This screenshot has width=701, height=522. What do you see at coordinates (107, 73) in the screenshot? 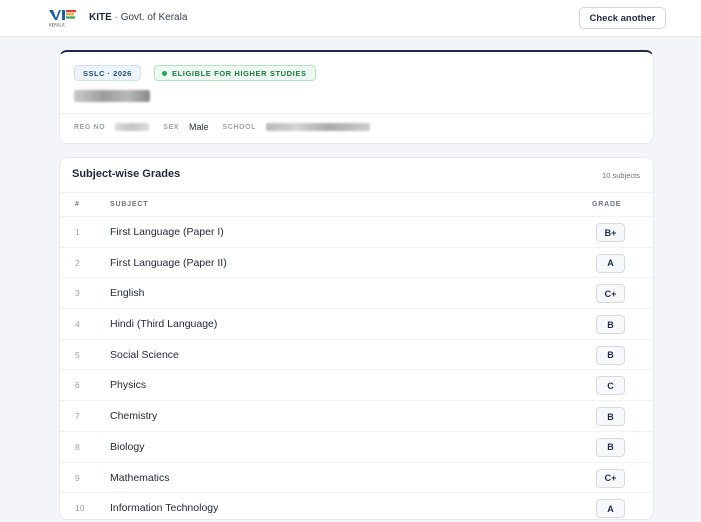
I see `exam-badge: SSLC · 2026` at bounding box center [107, 73].